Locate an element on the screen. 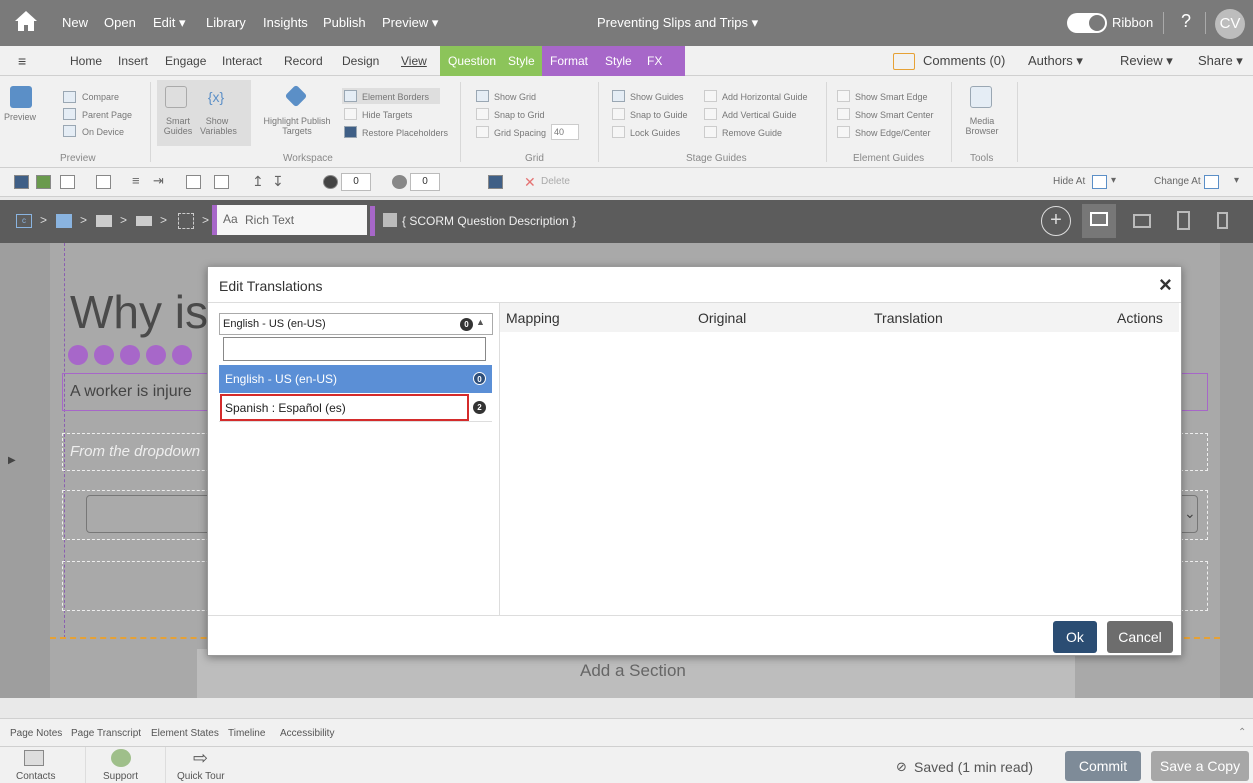 This screenshot has width=1253, height=783. help-icon: ? is located at coordinates (1186, 21).